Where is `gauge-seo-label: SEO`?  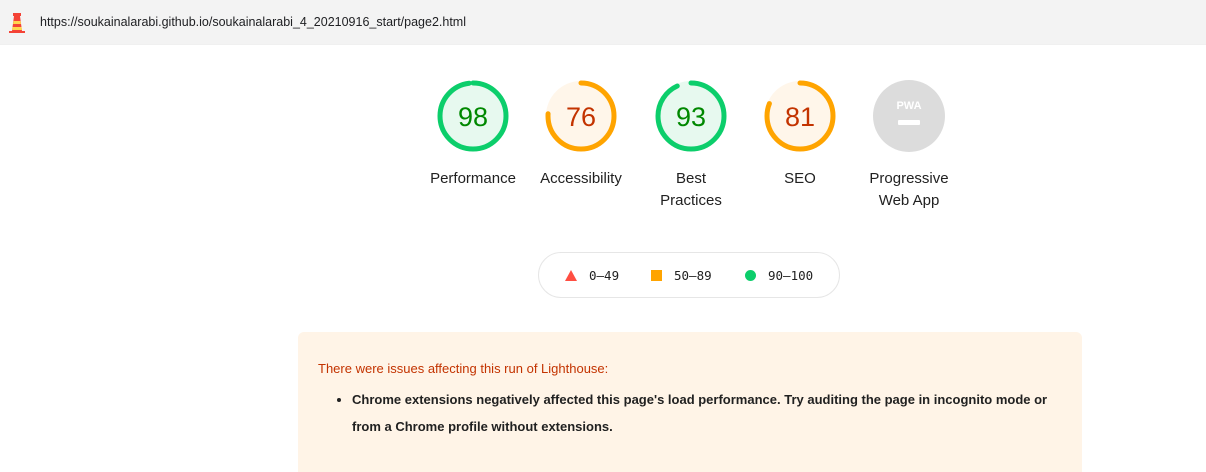
gauge-seo-label: SEO is located at coordinates (800, 178).